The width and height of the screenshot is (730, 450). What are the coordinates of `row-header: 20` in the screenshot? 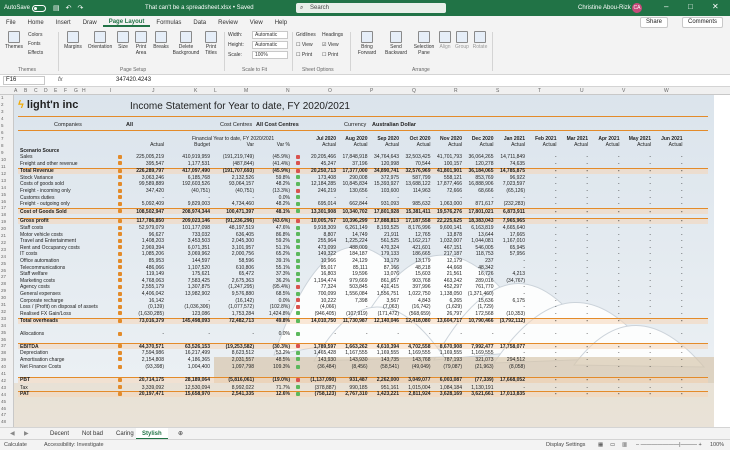 It's located at (3, 228).